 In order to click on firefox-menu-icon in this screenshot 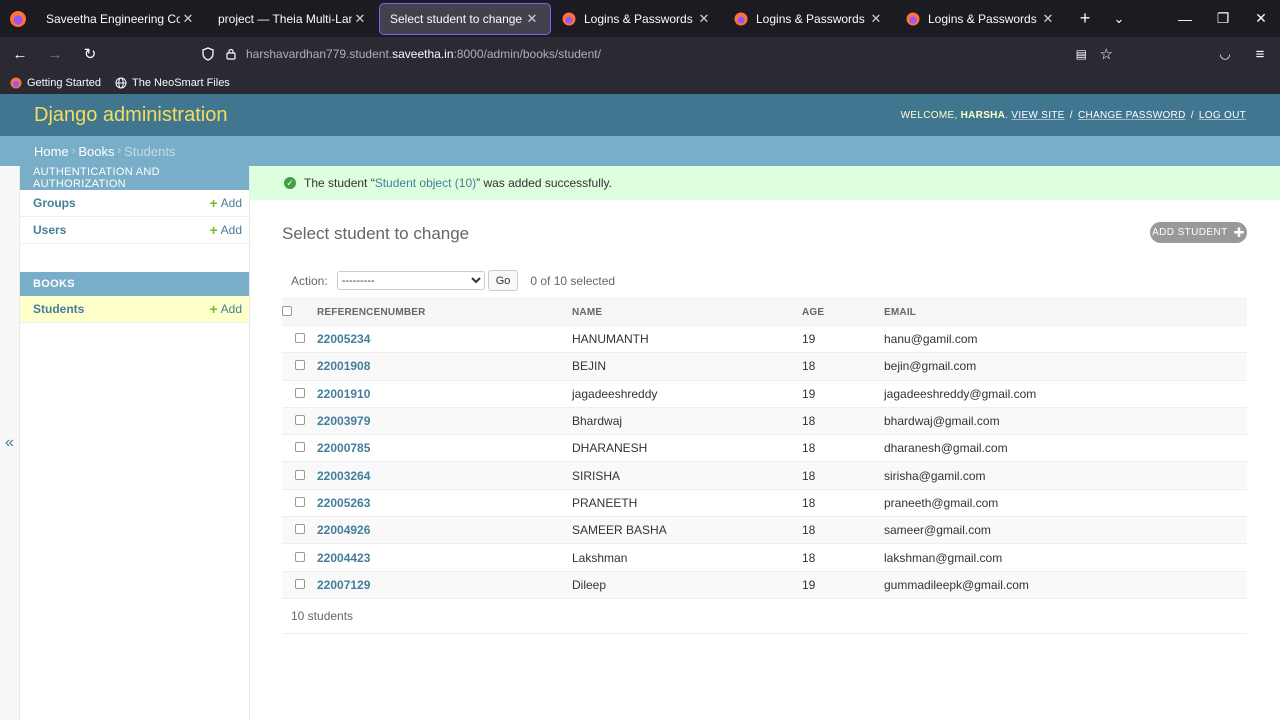, I will do `click(18, 18)`.